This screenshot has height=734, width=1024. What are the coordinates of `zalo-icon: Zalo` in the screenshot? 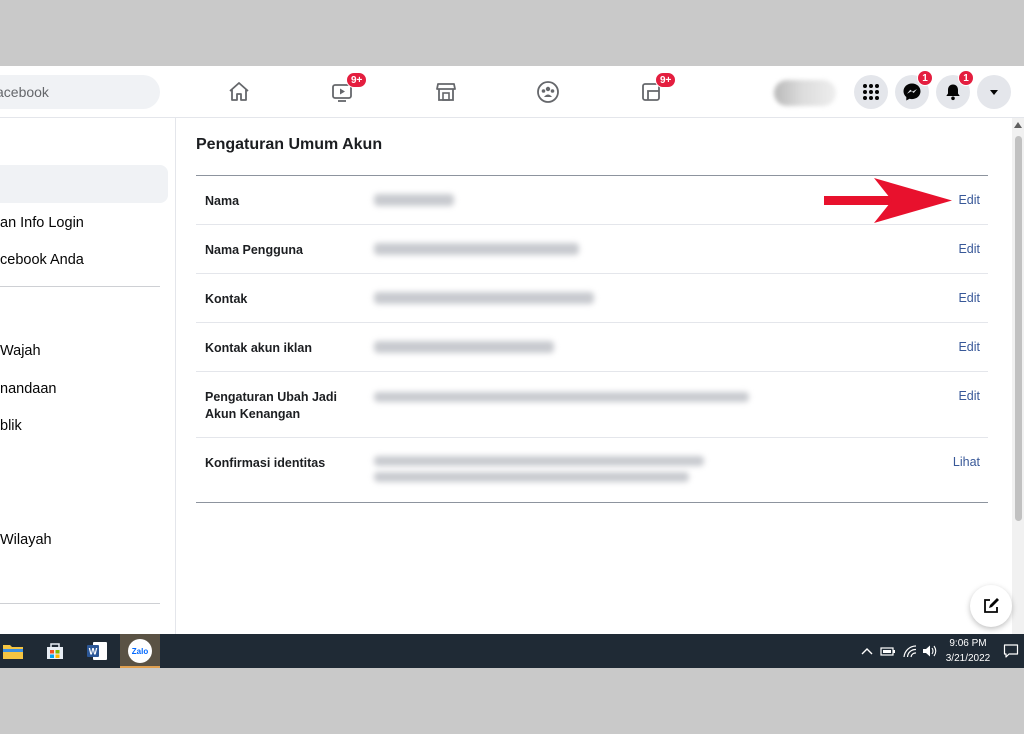 It's located at (140, 651).